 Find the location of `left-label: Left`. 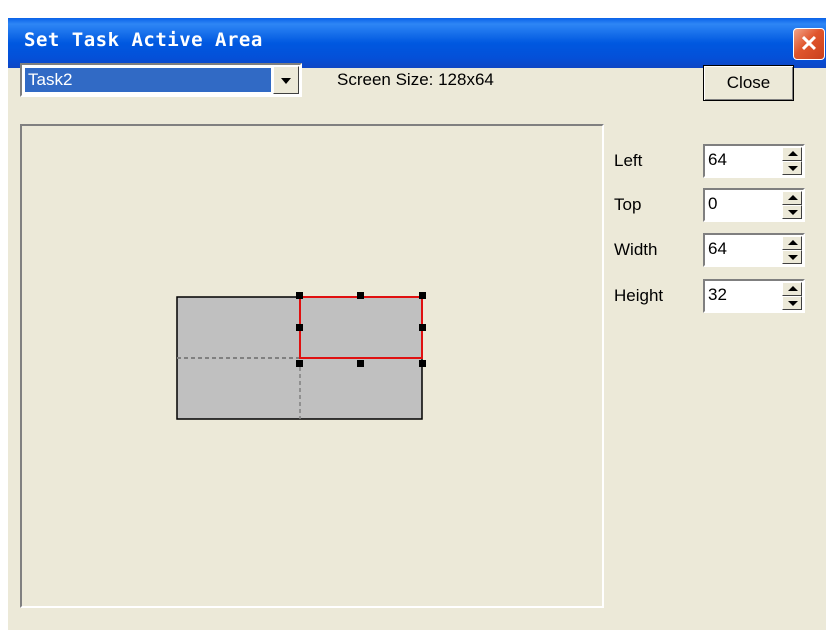

left-label: Left is located at coordinates (628, 160).